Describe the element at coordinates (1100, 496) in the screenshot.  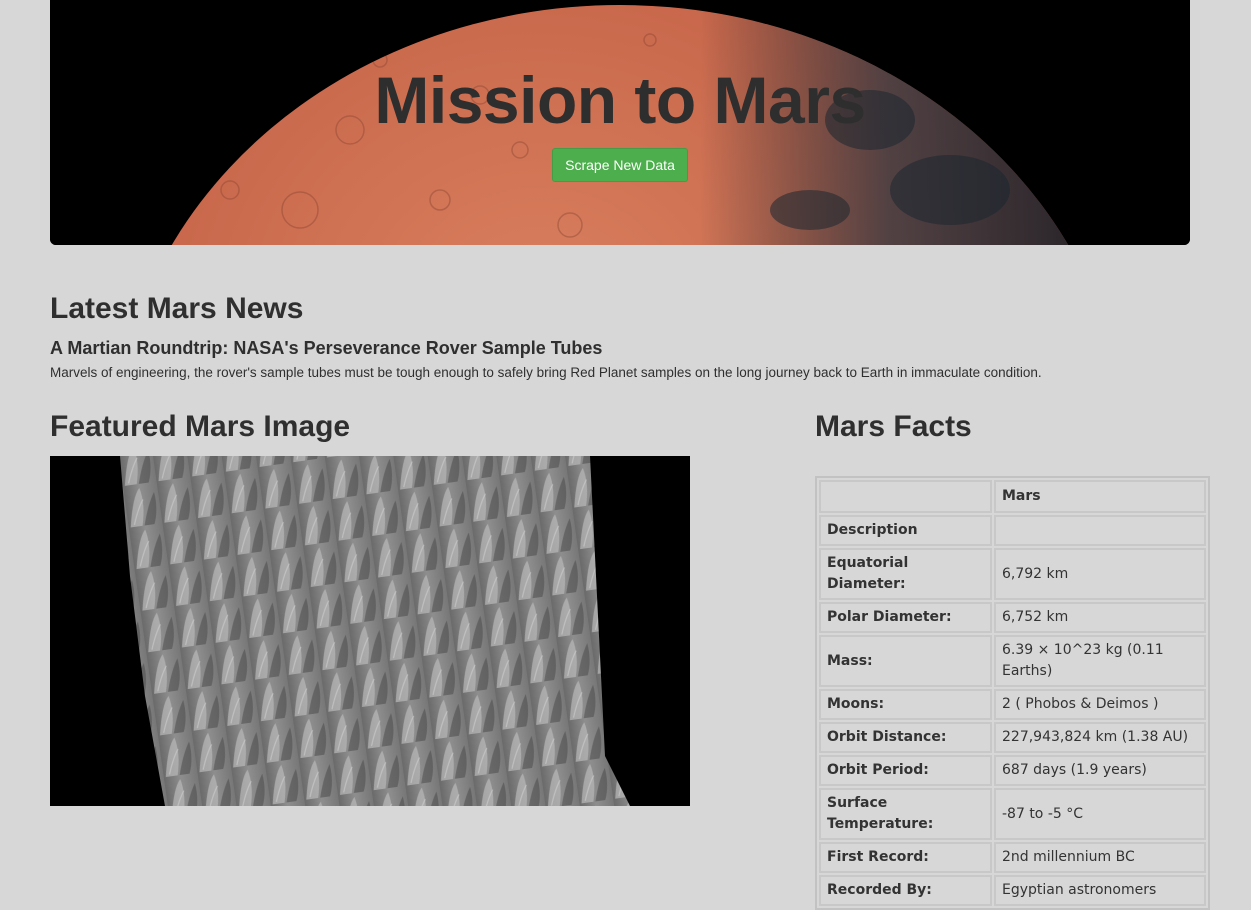
I see `facts-column-header: Mars` at that location.